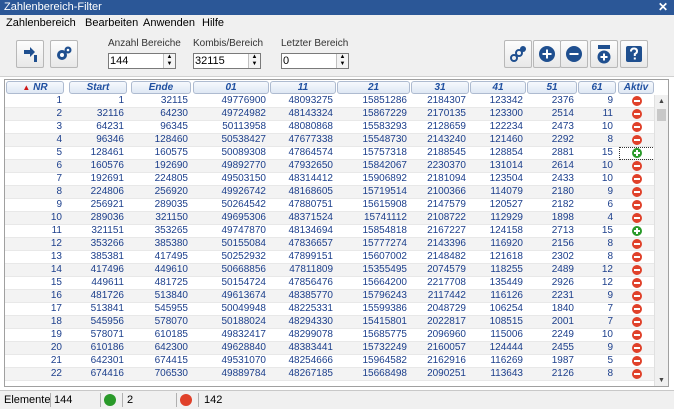 This screenshot has height=409, width=674. What do you see at coordinates (506, 230) in the screenshot?
I see `table-cell: 124158` at bounding box center [506, 230].